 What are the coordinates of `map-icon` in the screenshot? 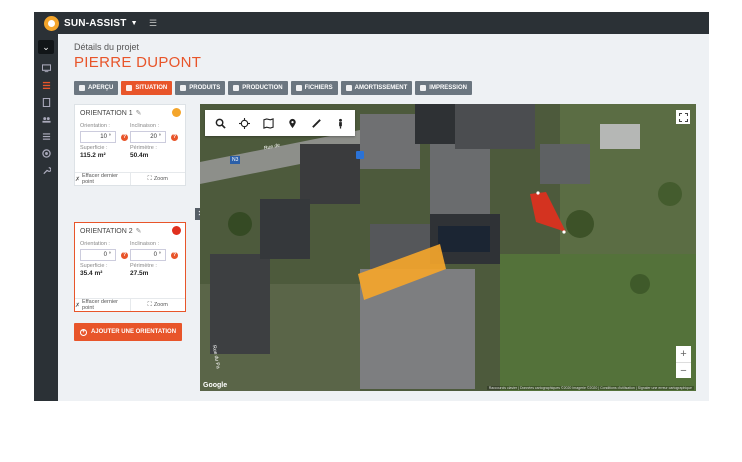 It's located at (129, 88).